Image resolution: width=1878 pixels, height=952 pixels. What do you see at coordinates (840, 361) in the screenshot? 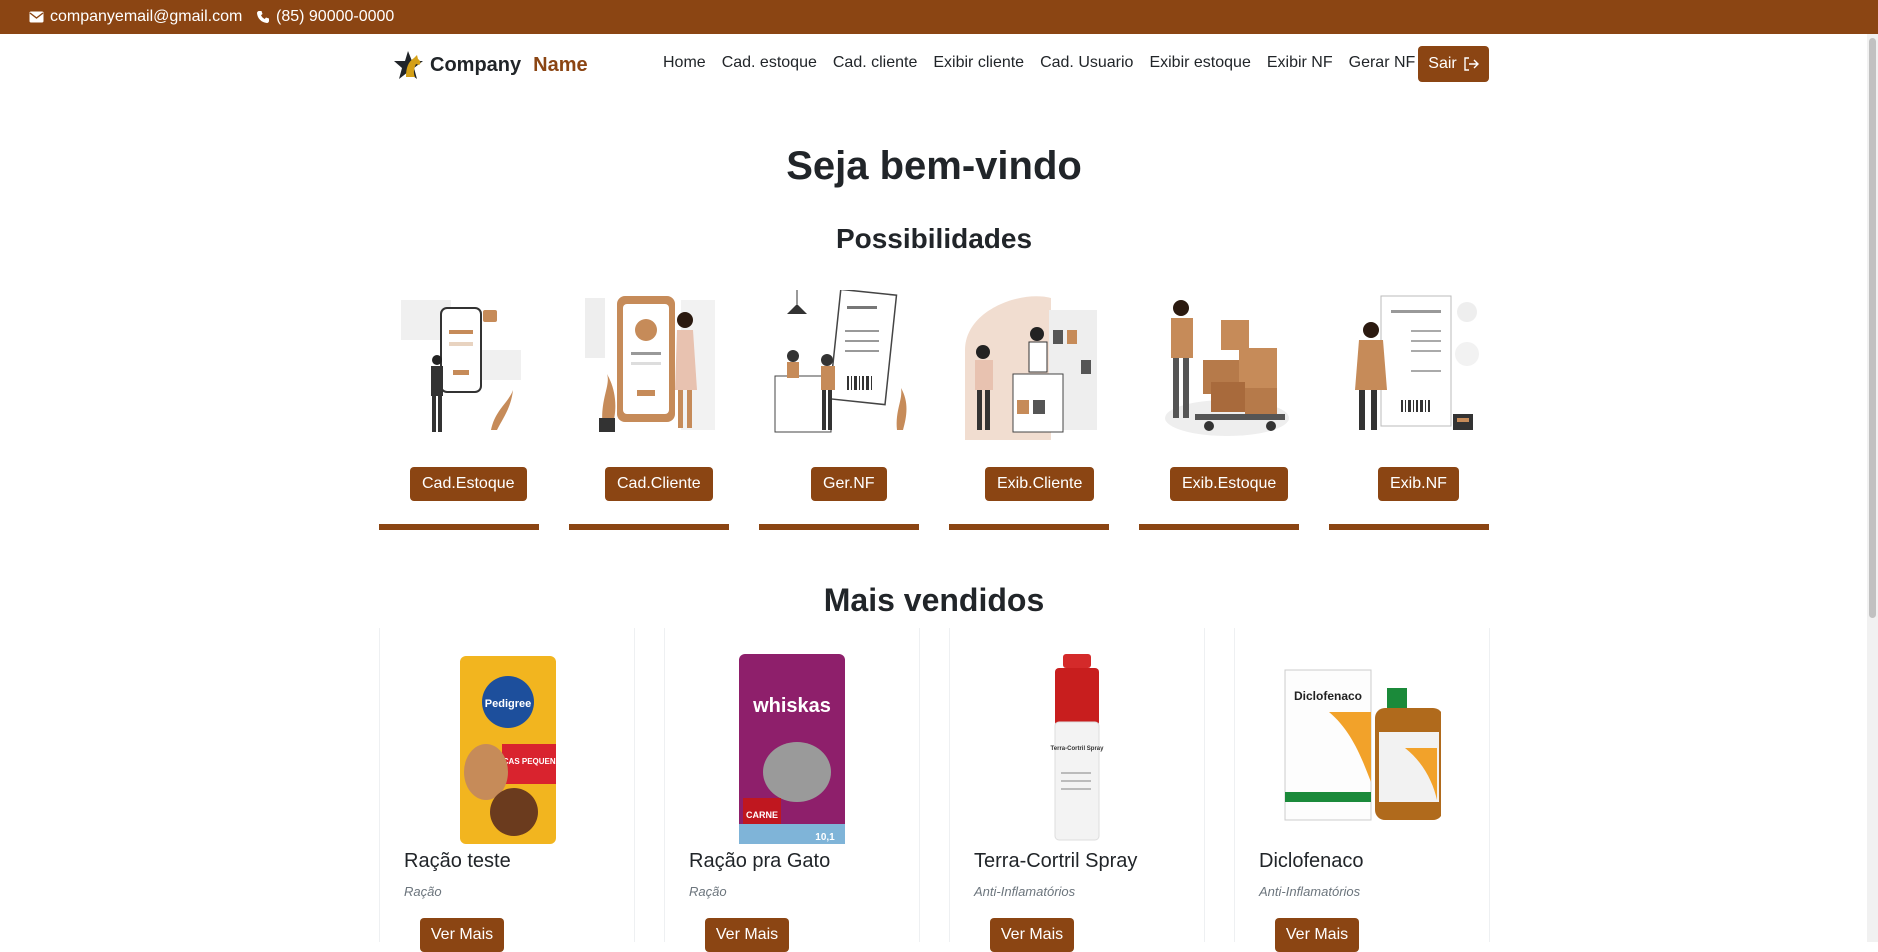
I see `store-receipt-illustration-icon` at bounding box center [840, 361].